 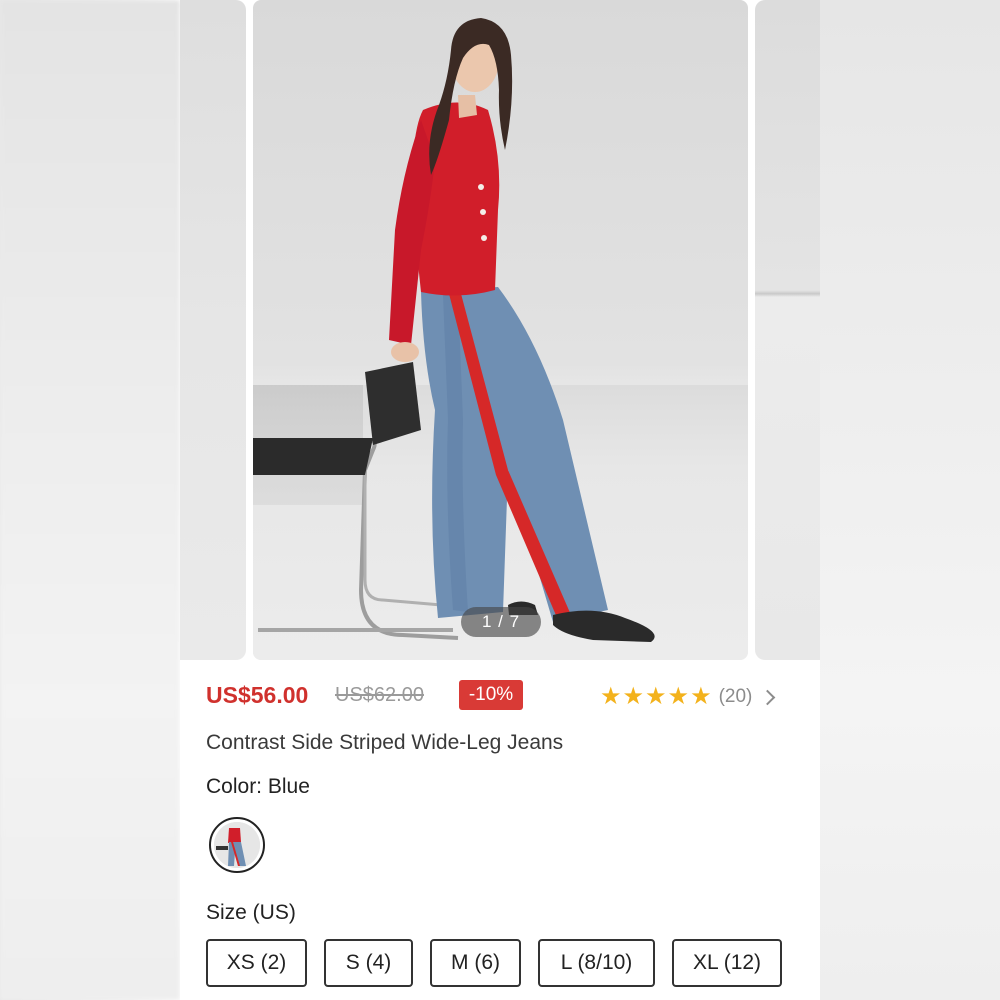 What do you see at coordinates (385, 742) in the screenshot?
I see `product-title: Contrast Side Striped Wide-Leg Jeans` at bounding box center [385, 742].